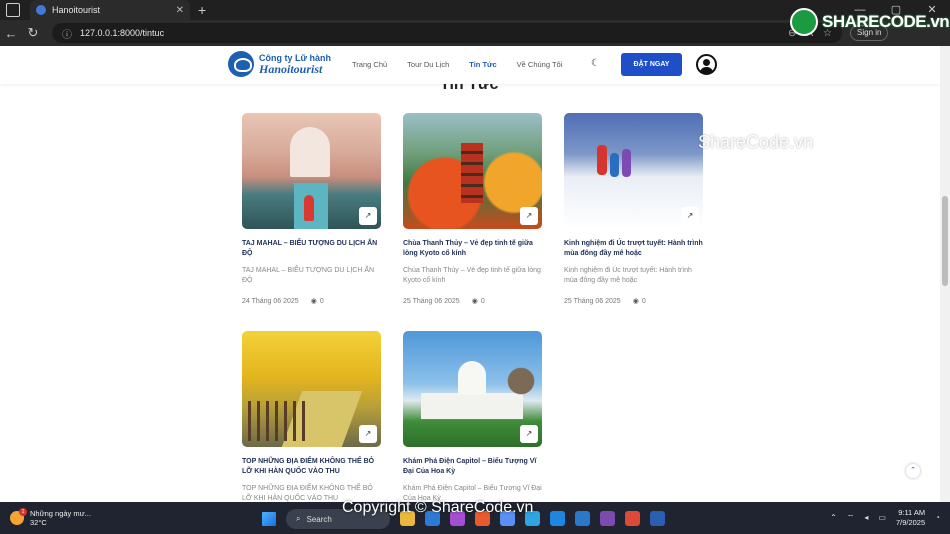 Image resolution: width=950 pixels, height=534 pixels. I want to click on system-tray: ⌃ ⌔ ◂ ▭ 9:11 AM 7/9/2025 ◔, so click(885, 518).